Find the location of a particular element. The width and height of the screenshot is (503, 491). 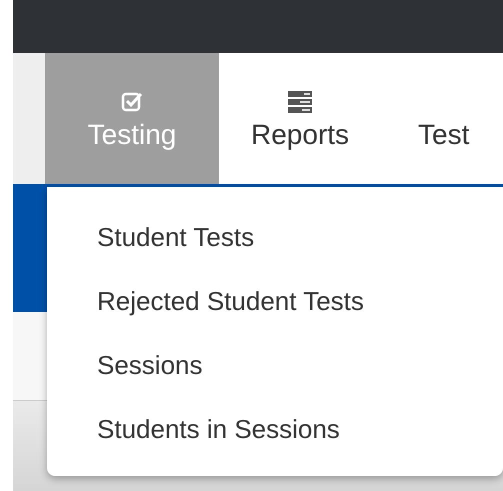

menu-item: Student Tests is located at coordinates (275, 237).